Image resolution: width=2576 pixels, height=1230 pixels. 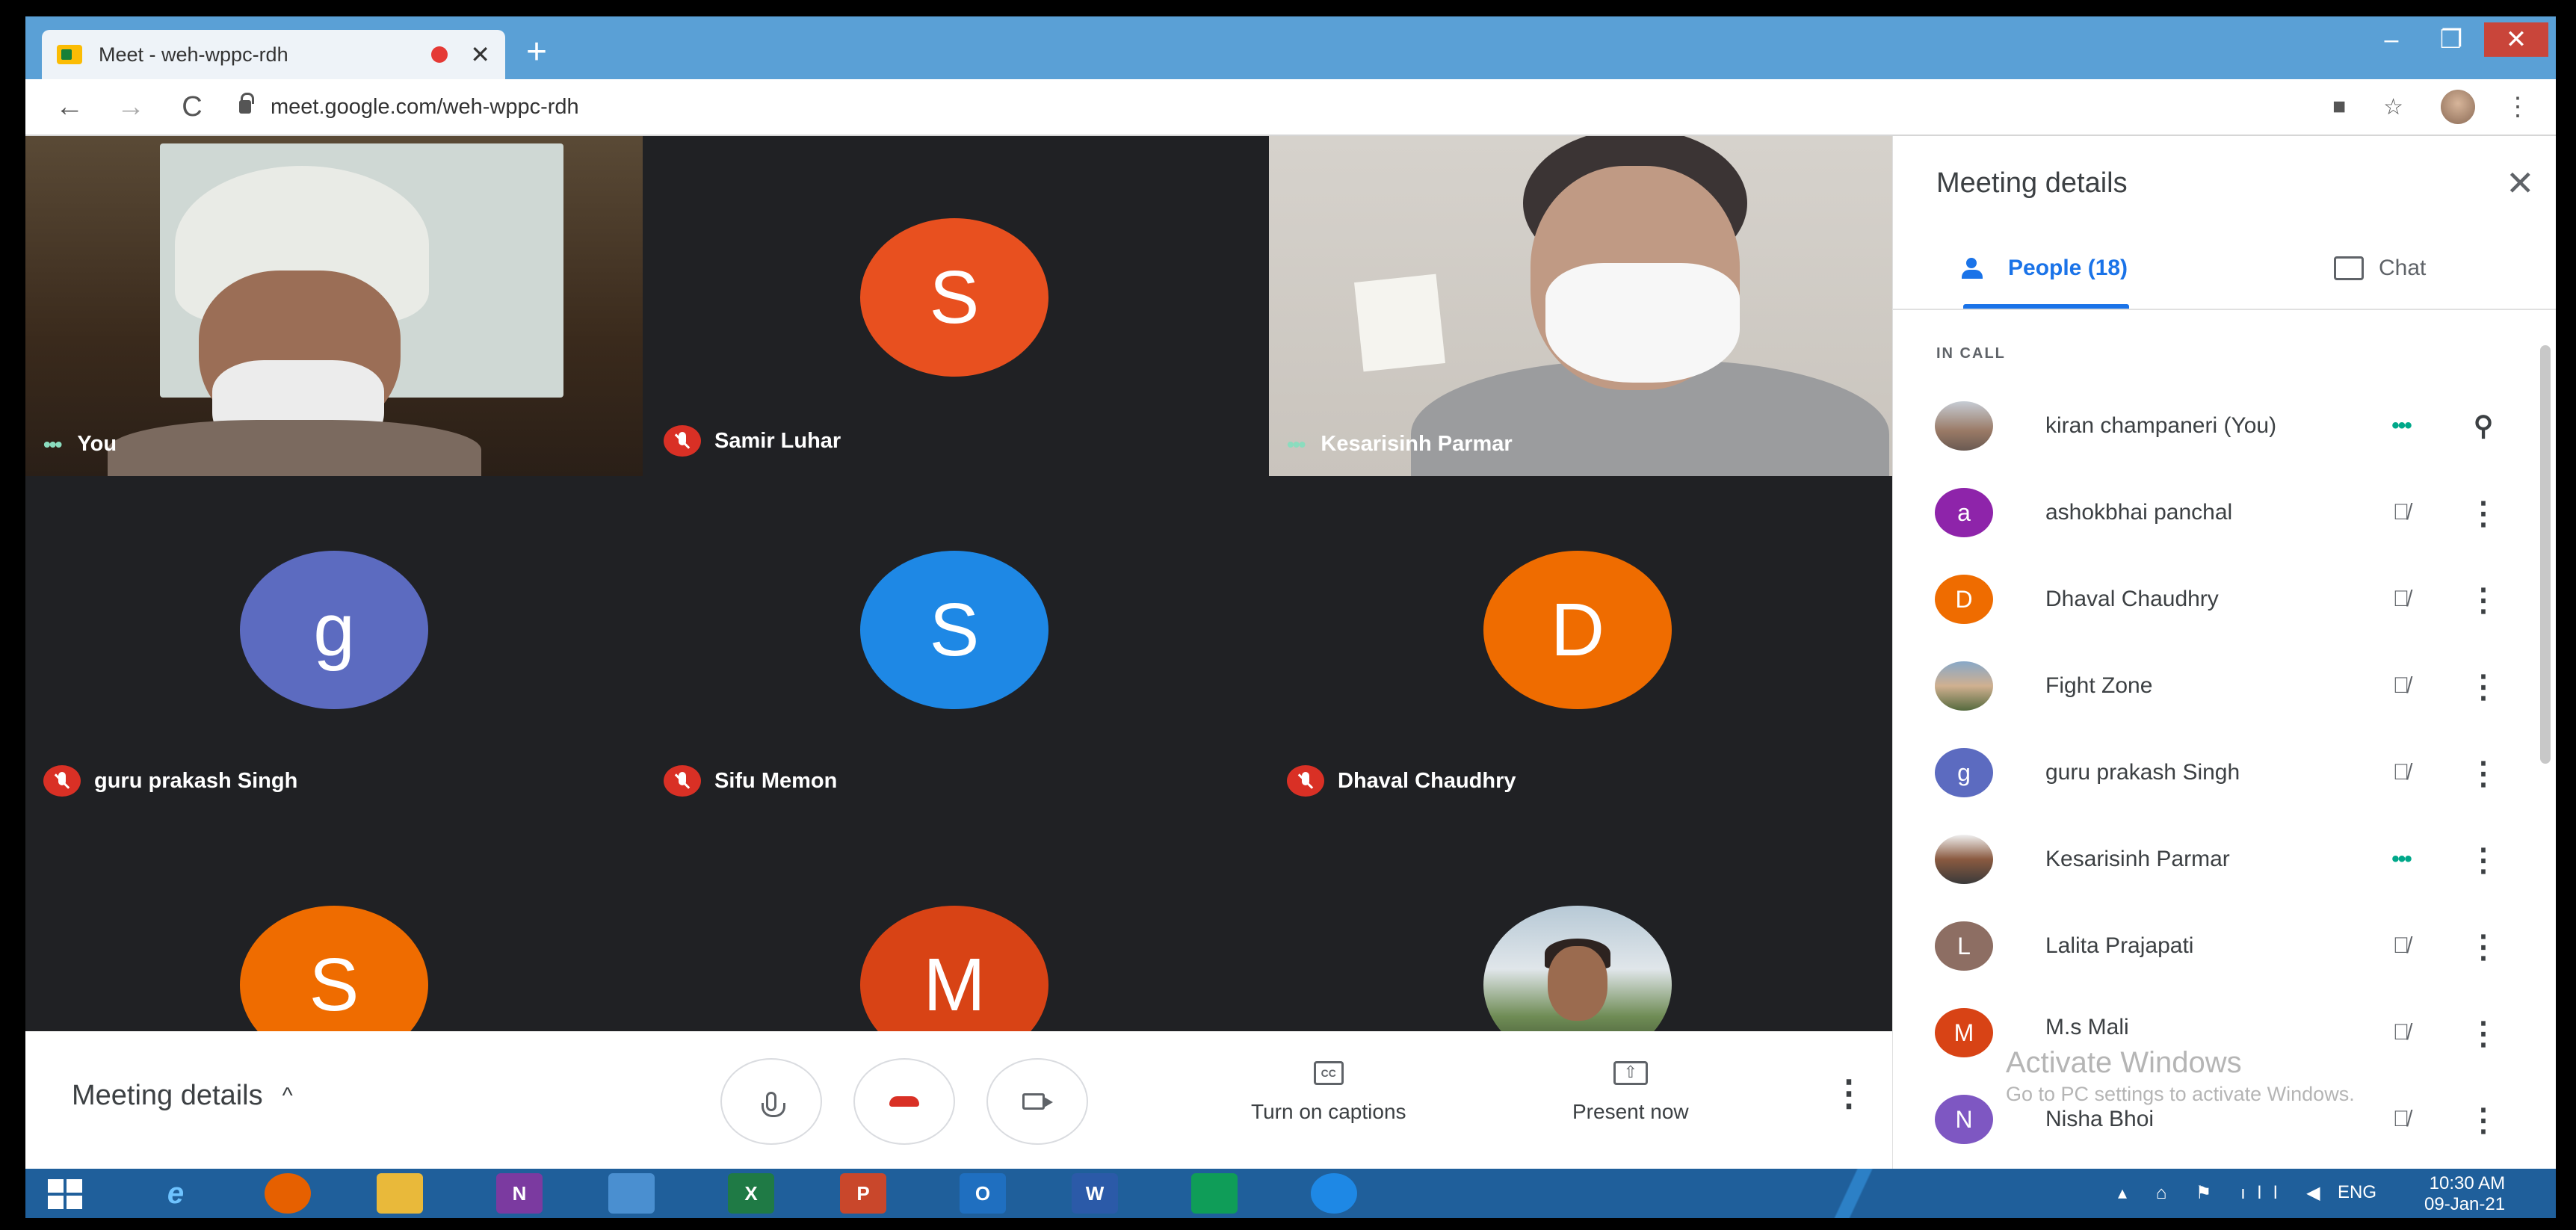 I want to click on participant-name: kiran champaneri (You), so click(x=2161, y=425).